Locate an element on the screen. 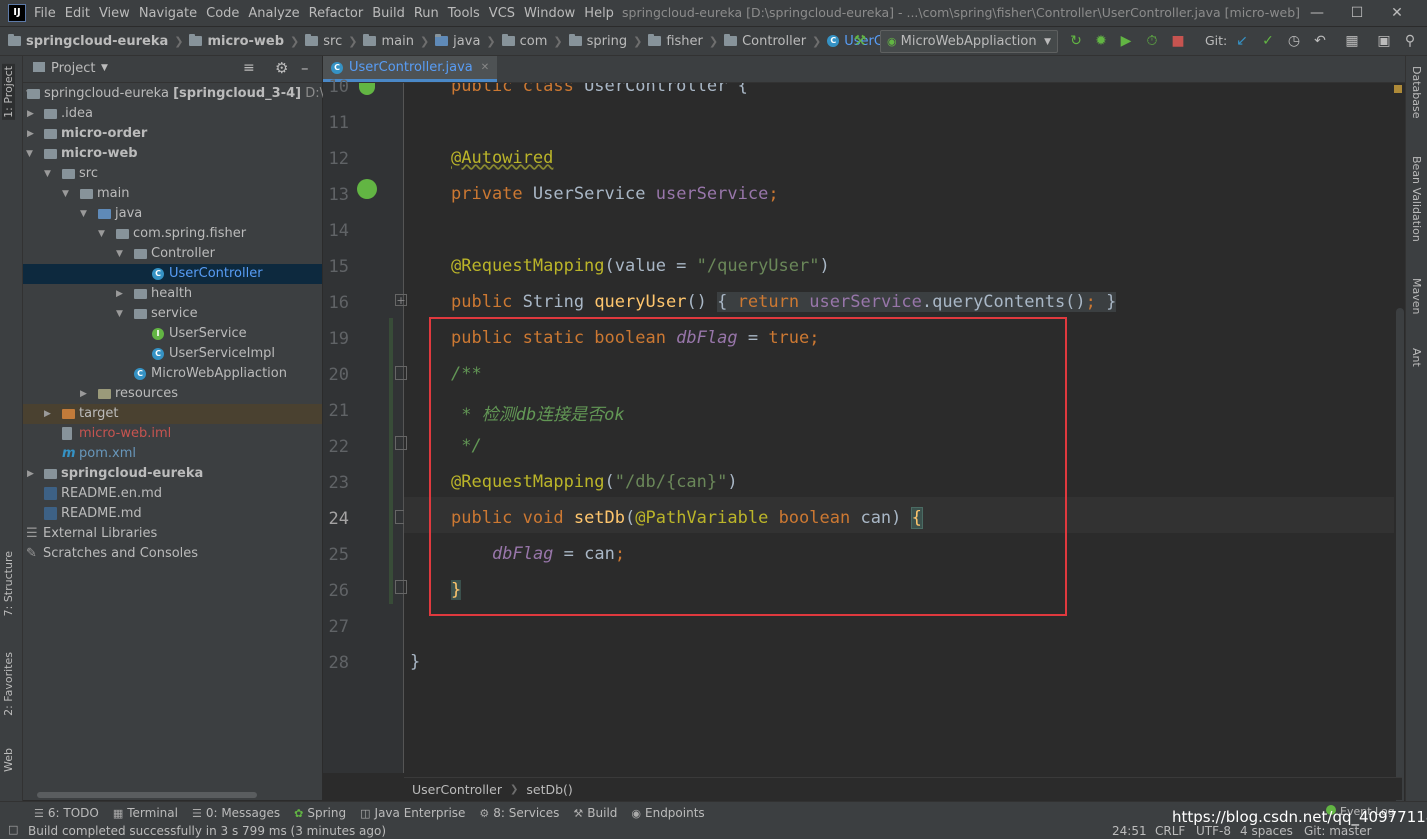 This screenshot has height=839, width=1427. tree-item-micro-web: ▼ micro-web is located at coordinates (172, 154).